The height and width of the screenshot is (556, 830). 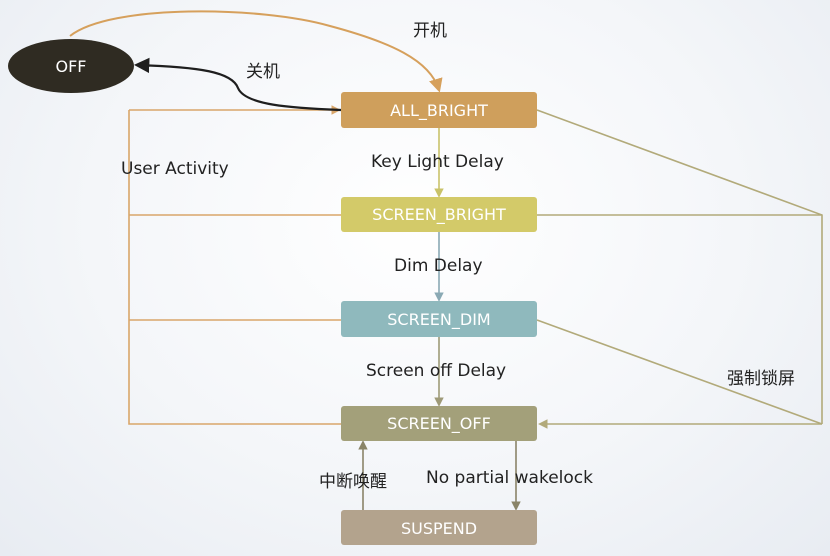 I want to click on power-off-arrow, so click(x=237, y=84).